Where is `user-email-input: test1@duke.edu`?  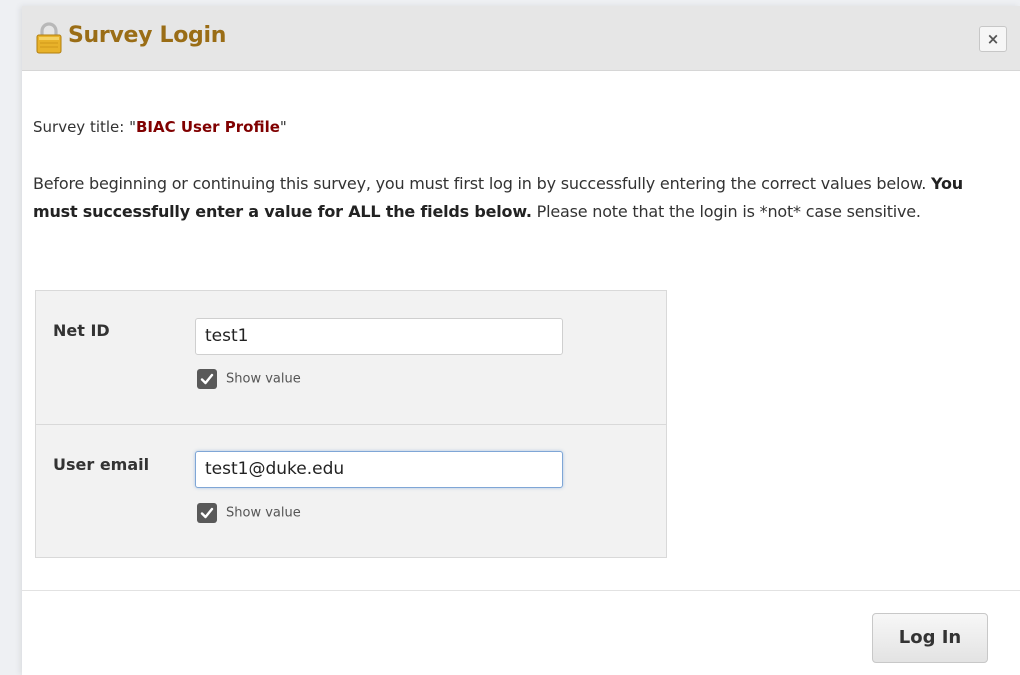
user-email-input: test1@duke.edu is located at coordinates (379, 469).